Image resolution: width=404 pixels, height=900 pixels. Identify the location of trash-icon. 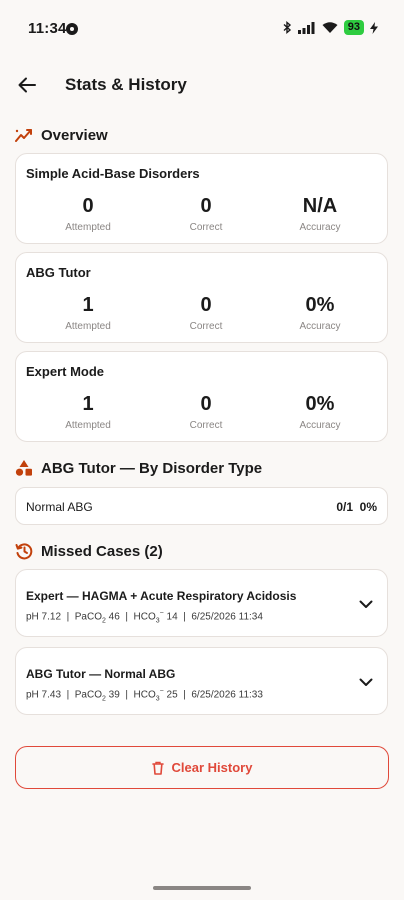
(157, 768).